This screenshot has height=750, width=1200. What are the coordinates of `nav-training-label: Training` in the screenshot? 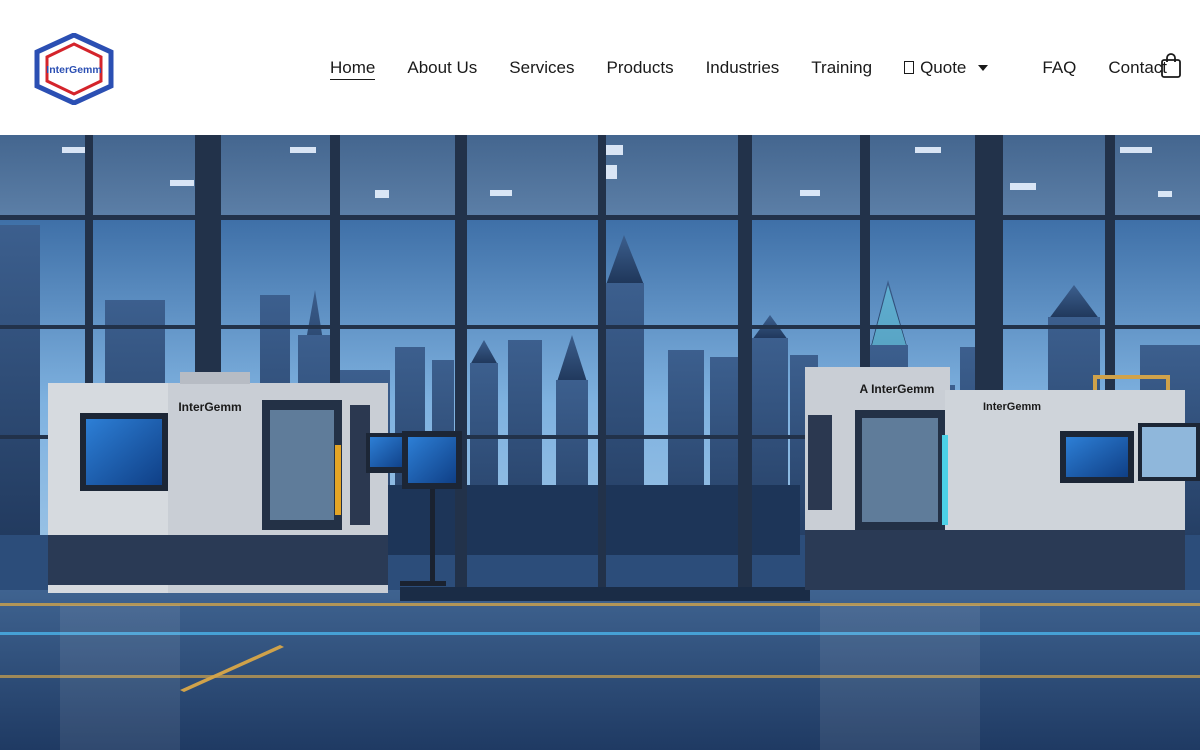 It's located at (842, 67).